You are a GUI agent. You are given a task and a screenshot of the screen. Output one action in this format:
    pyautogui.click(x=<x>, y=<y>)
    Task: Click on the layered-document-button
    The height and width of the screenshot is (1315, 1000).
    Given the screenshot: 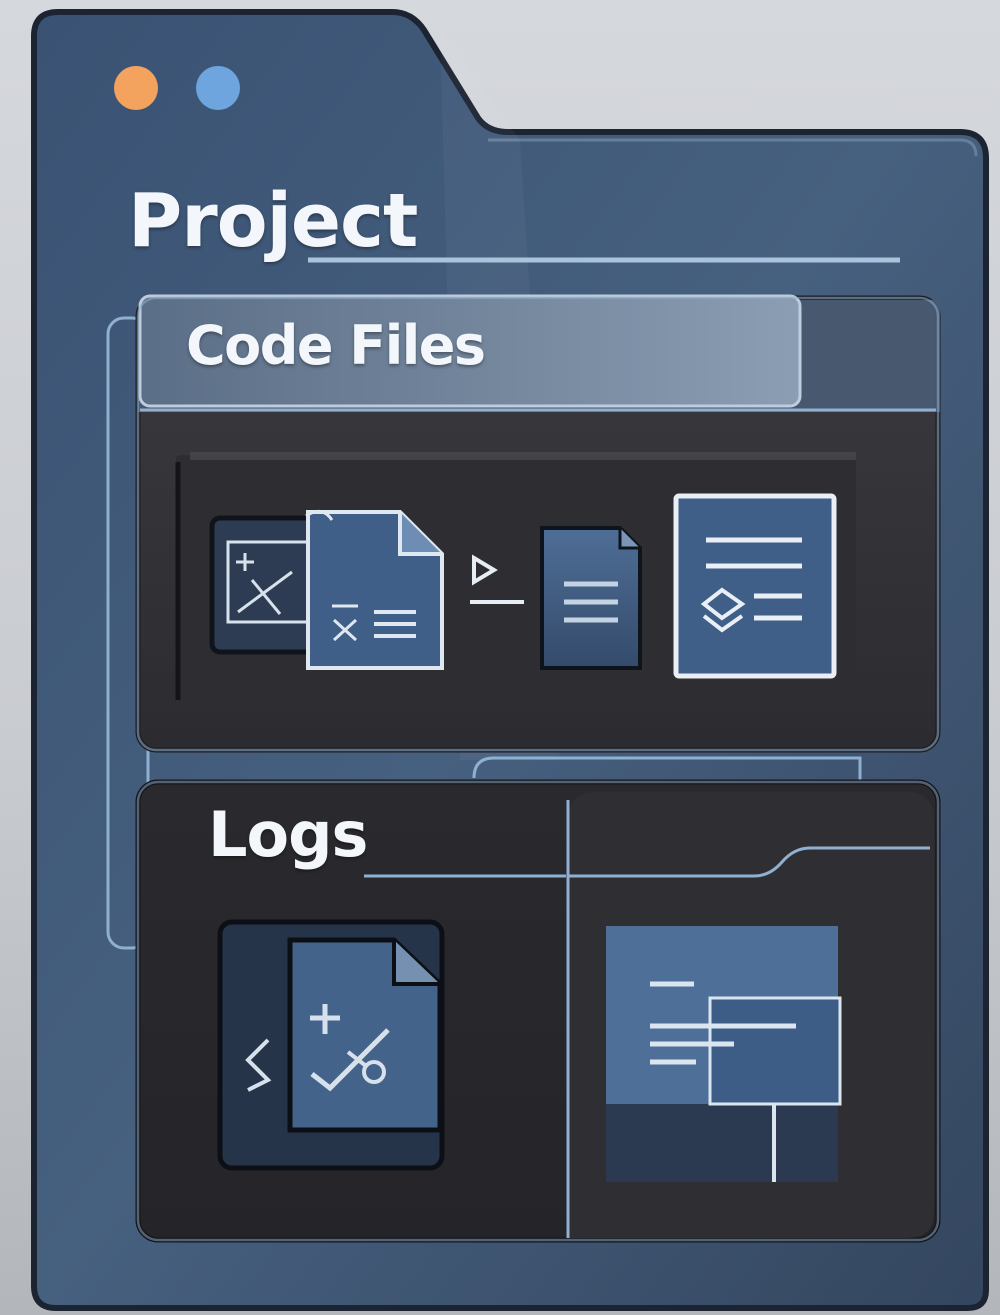 What is the action you would take?
    pyautogui.click(x=755, y=586)
    